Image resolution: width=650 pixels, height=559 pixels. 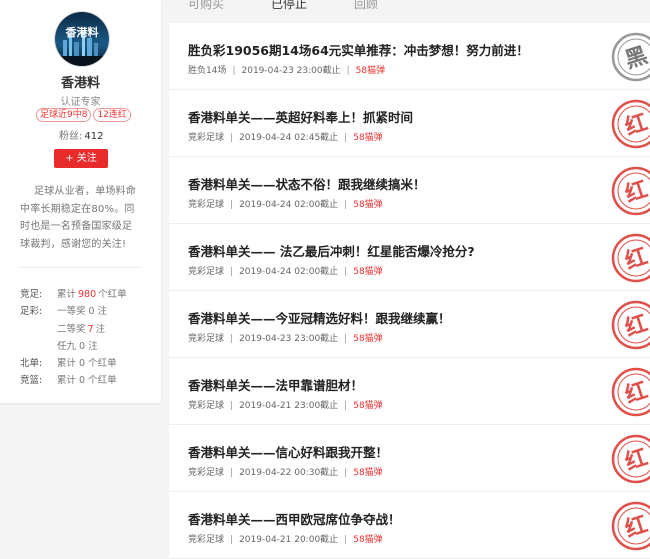 I want to click on stat-row: 北单: 累计 0 个红单, so click(x=73, y=363).